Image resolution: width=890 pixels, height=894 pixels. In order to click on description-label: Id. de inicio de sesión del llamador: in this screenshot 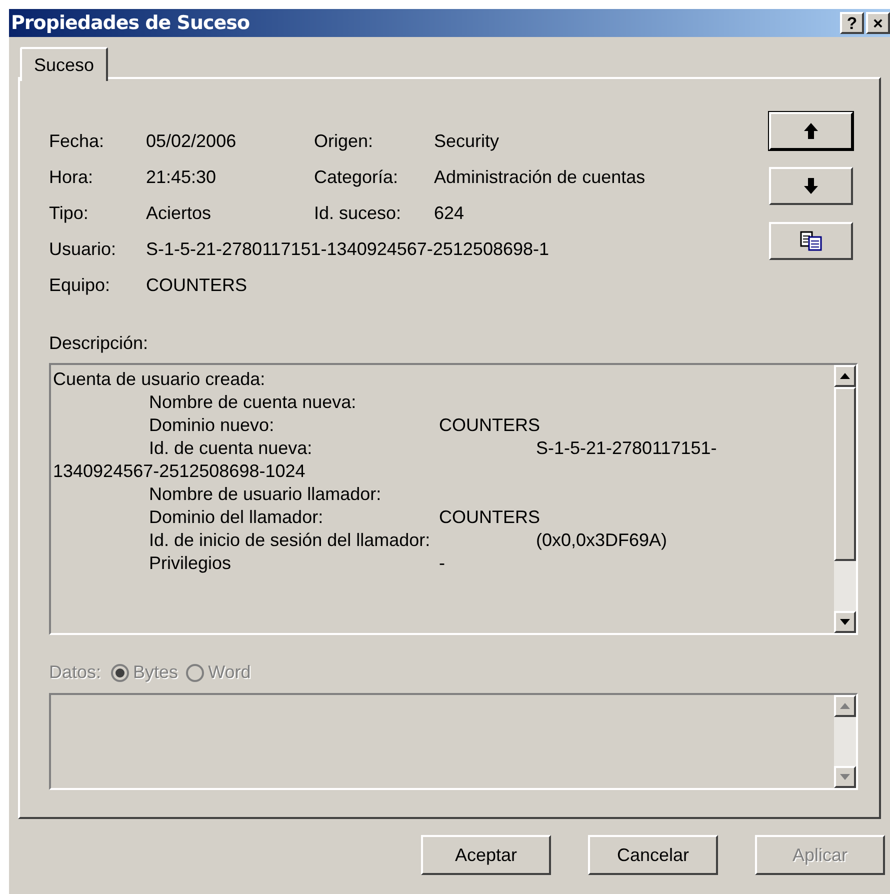, I will do `click(289, 540)`.